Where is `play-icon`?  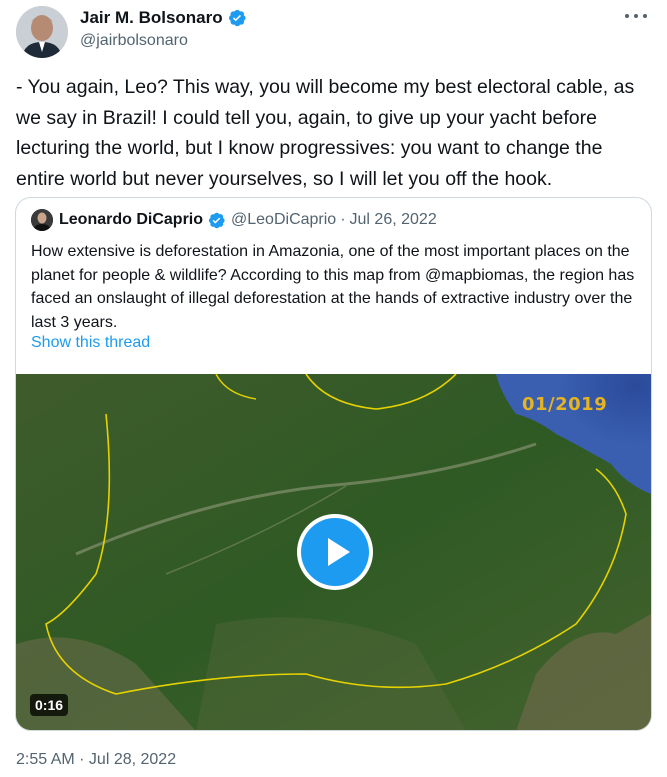 play-icon is located at coordinates (339, 552).